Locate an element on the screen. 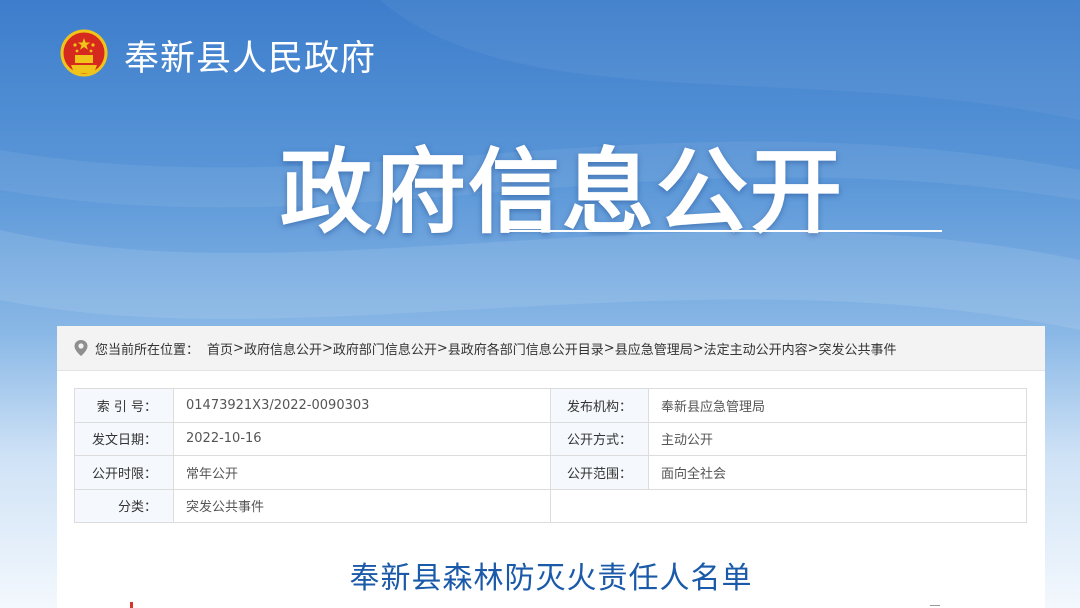  table-row: 公开时限： 常年公开 公开范围： 面向全社会 is located at coordinates (550, 472).